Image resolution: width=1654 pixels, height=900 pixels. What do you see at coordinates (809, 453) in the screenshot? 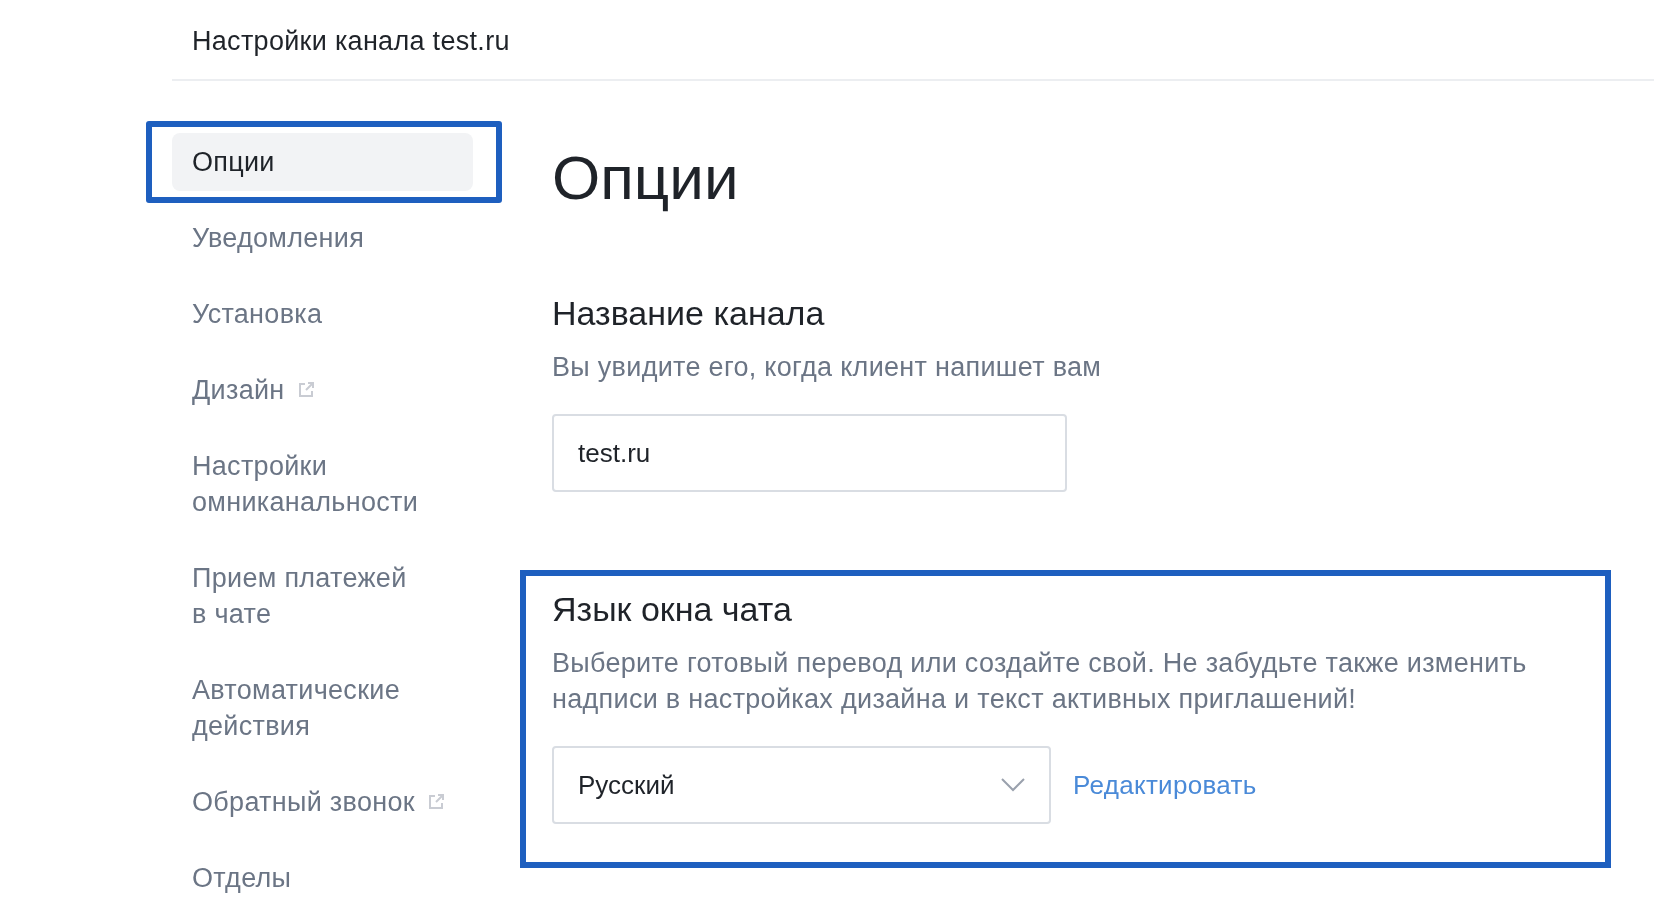
I see `channel-name-field: test.ru` at bounding box center [809, 453].